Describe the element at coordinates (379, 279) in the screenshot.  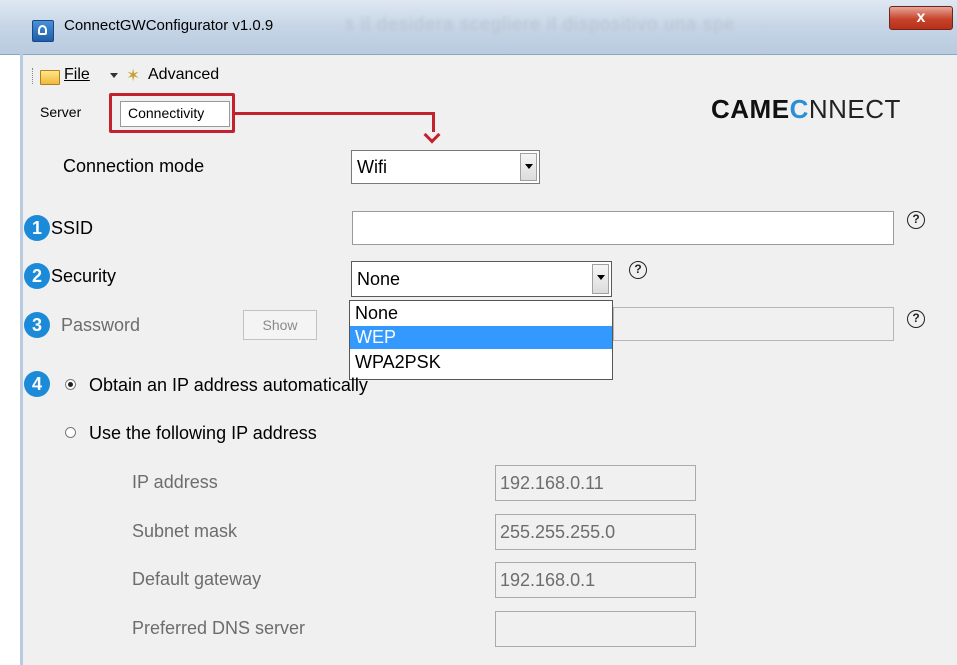
I see `security-value: None` at that location.